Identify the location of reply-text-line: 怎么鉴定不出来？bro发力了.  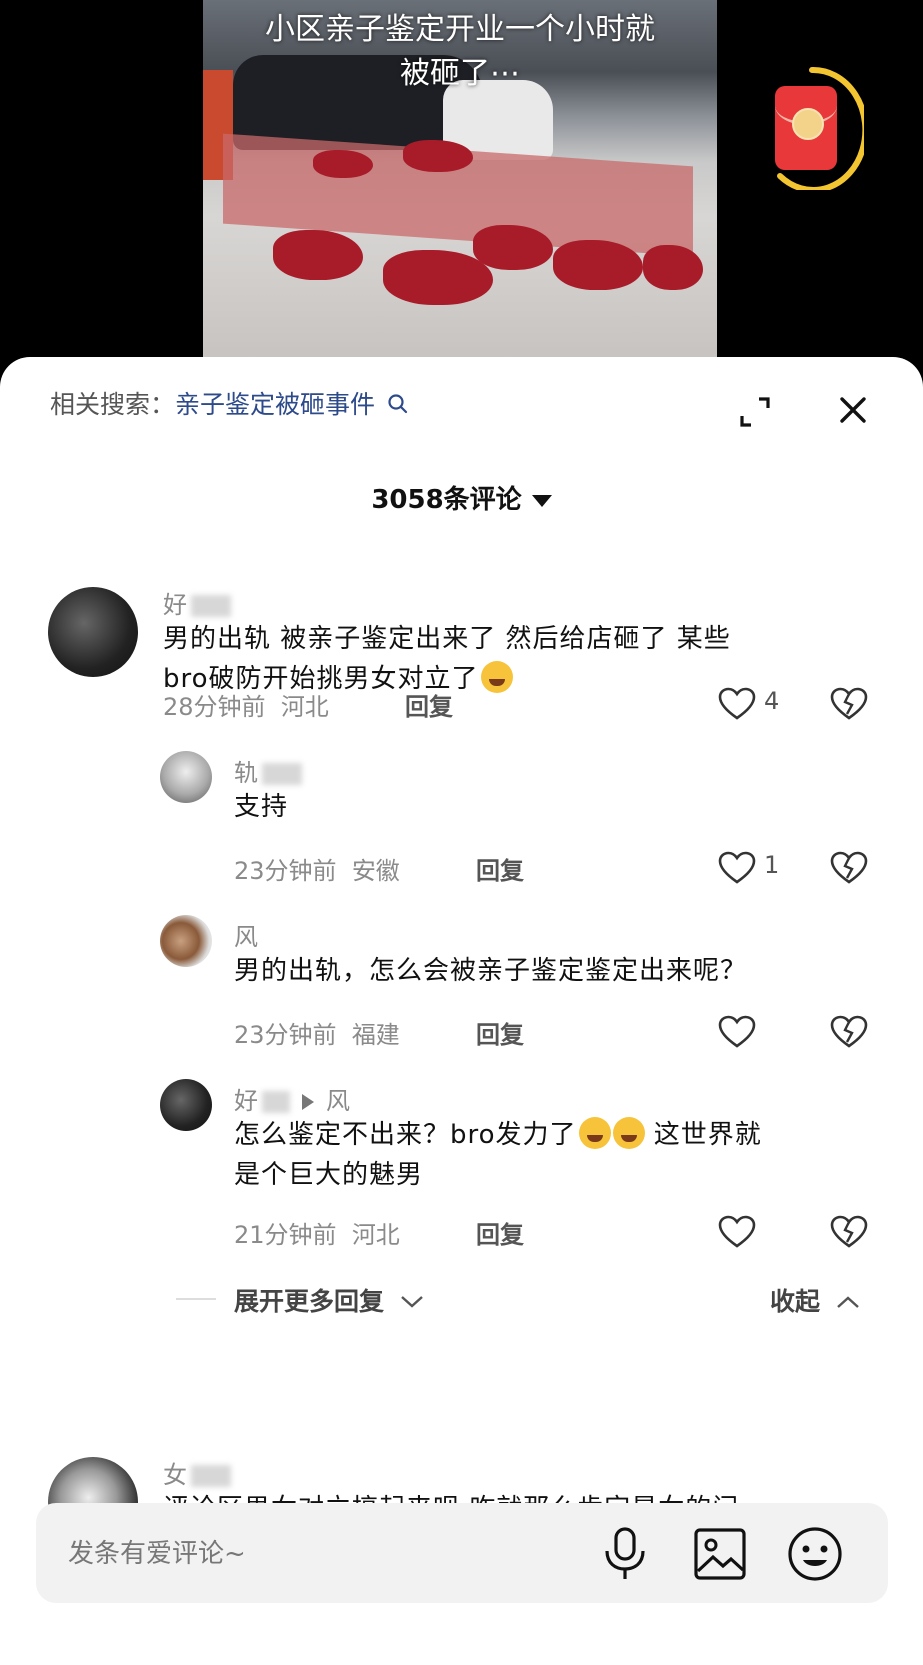
(405, 1135).